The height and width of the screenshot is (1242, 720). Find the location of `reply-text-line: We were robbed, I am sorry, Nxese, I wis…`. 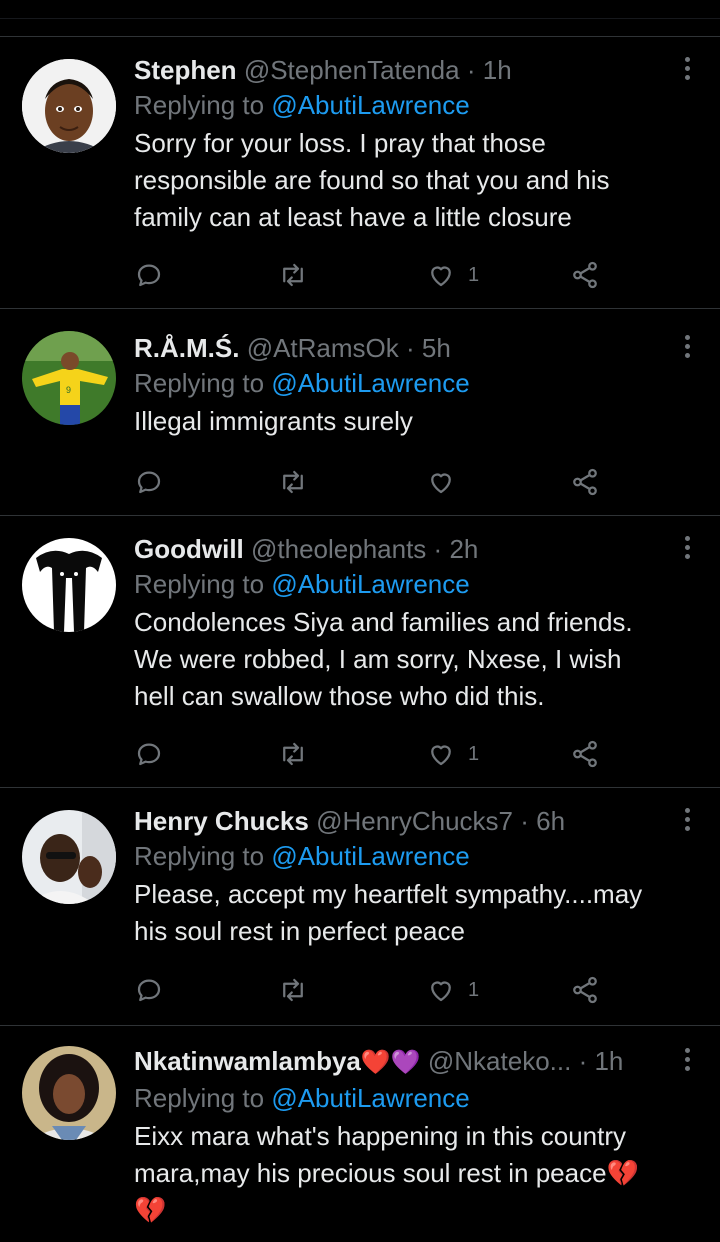

reply-text-line: We were robbed, I am sorry, Nxese, I wis… is located at coordinates (378, 659).